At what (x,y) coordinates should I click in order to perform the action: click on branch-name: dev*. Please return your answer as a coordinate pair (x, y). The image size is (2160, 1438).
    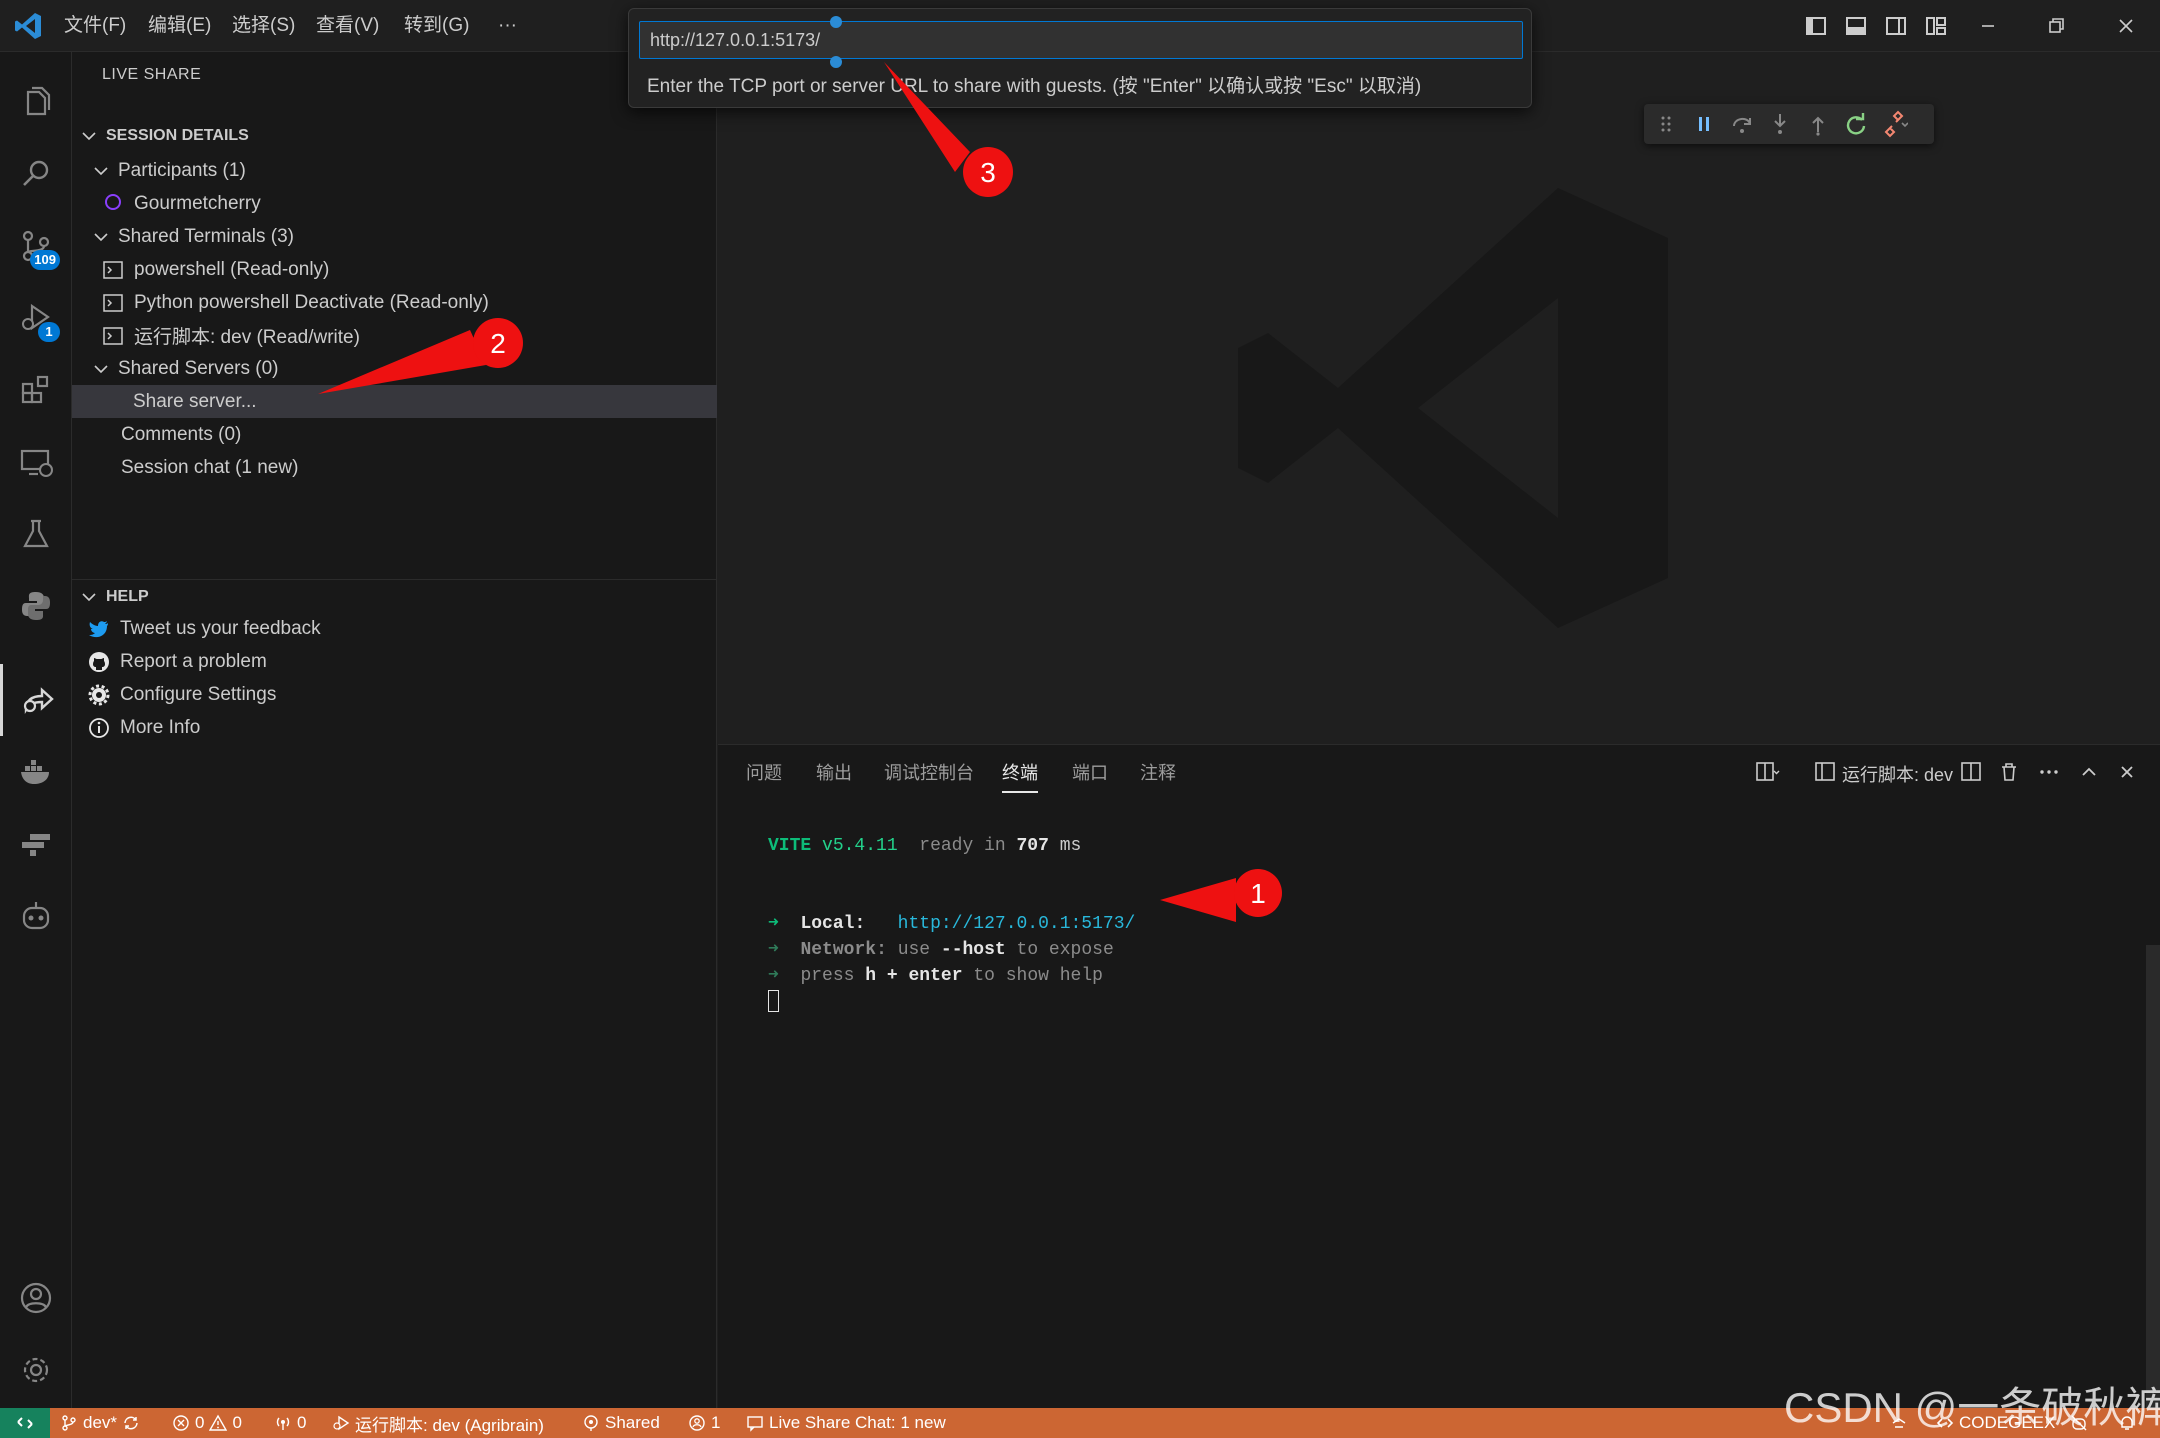
    Looking at the image, I should click on (100, 1422).